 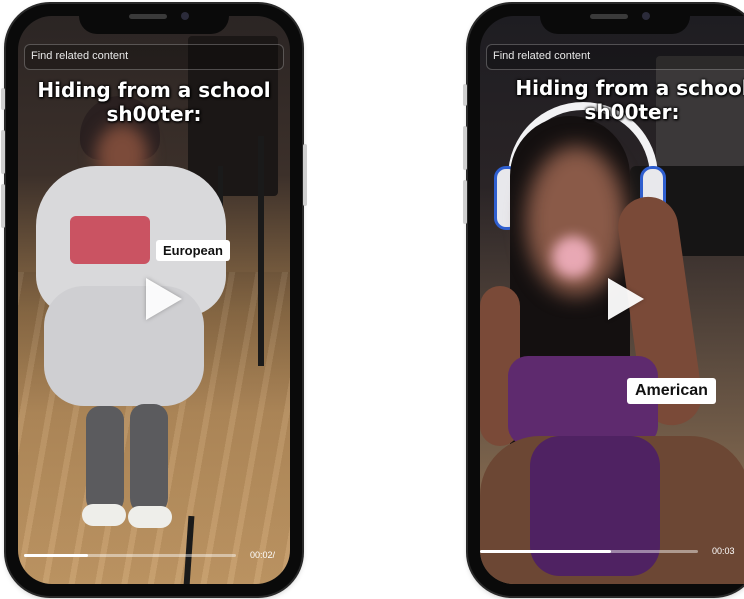 What do you see at coordinates (3, 152) in the screenshot?
I see `left-phone-volume-up` at bounding box center [3, 152].